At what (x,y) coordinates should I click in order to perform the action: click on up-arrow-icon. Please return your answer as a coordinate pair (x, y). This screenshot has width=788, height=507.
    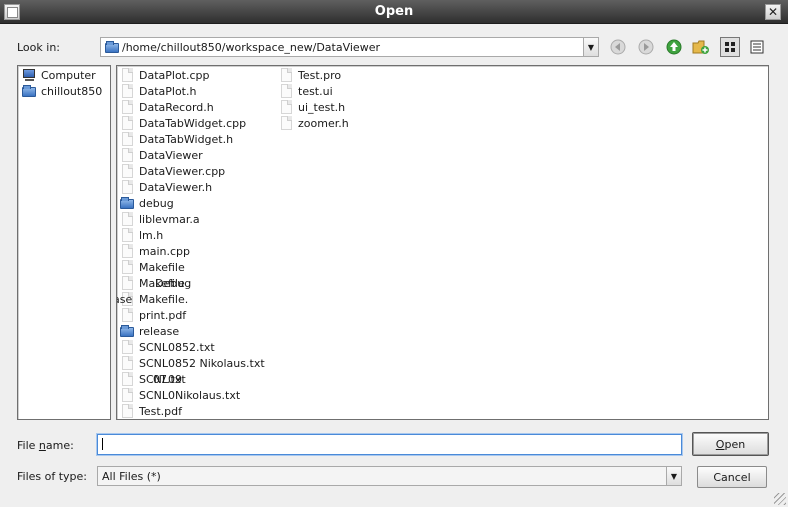
    Looking at the image, I should click on (674, 47).